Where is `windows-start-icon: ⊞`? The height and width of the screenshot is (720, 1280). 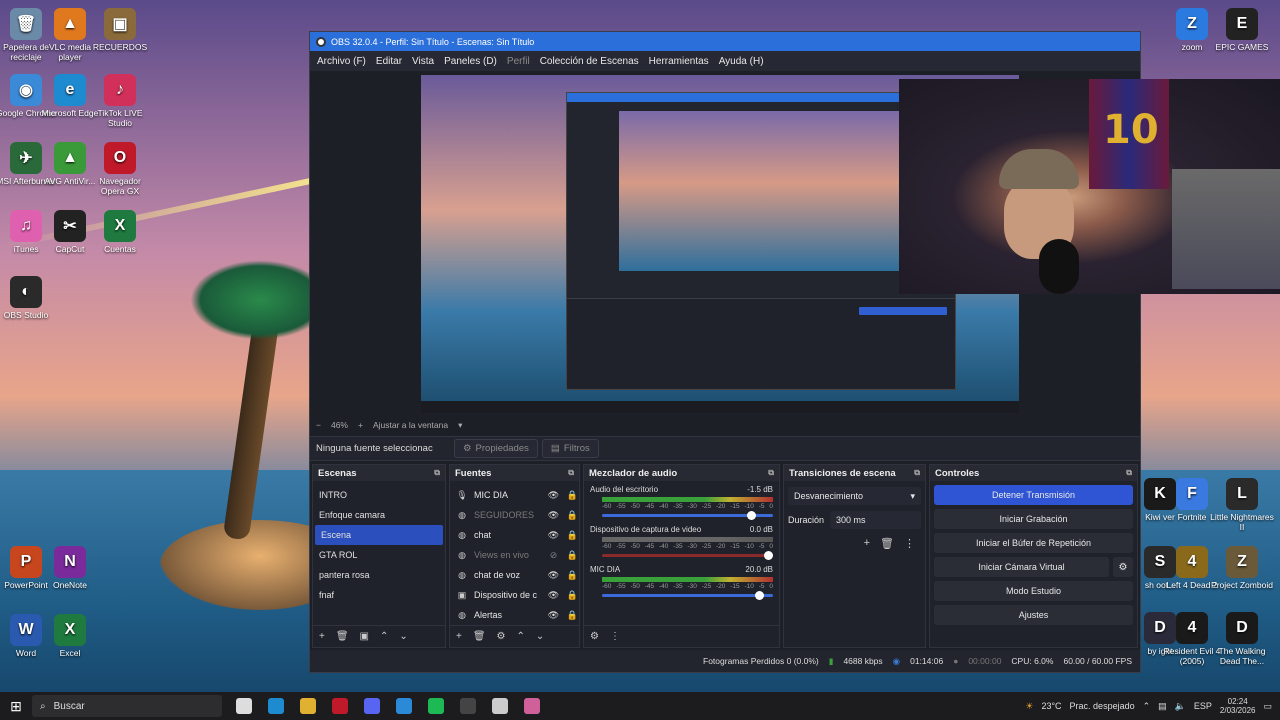 windows-start-icon: ⊞ is located at coordinates (16, 706).